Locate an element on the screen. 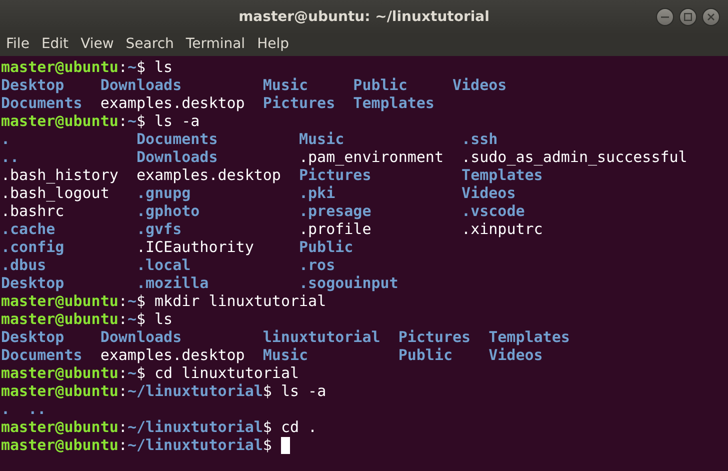  file-name: .sudo_as_admin_successful is located at coordinates (575, 157).